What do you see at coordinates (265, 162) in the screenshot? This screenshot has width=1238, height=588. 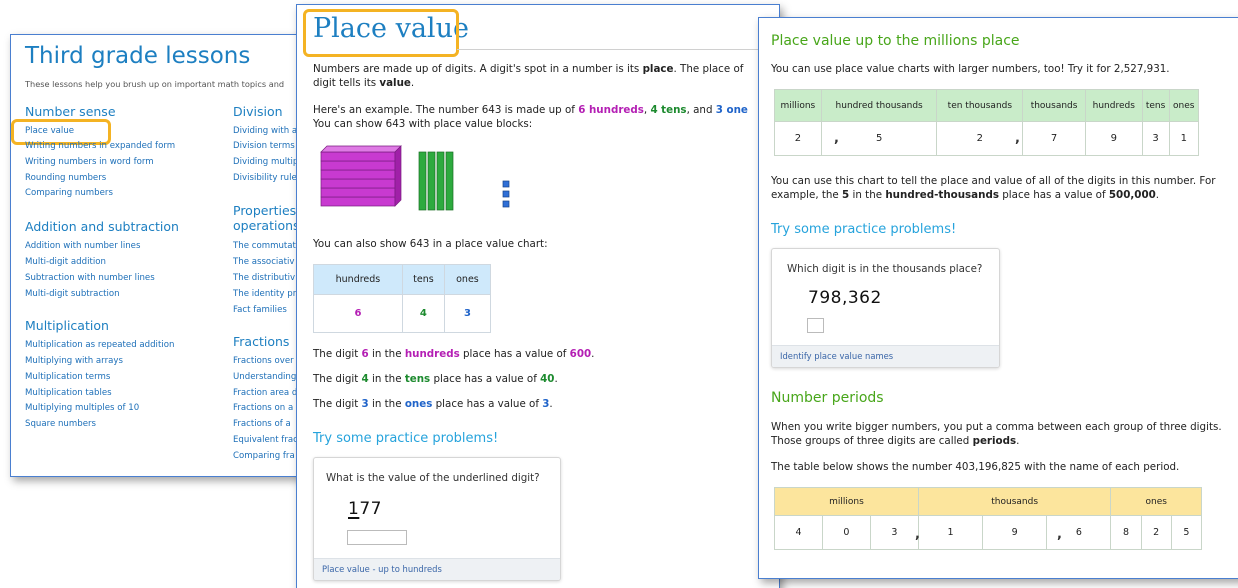 I see `link-dividing-multiples: Dividing multip` at bounding box center [265, 162].